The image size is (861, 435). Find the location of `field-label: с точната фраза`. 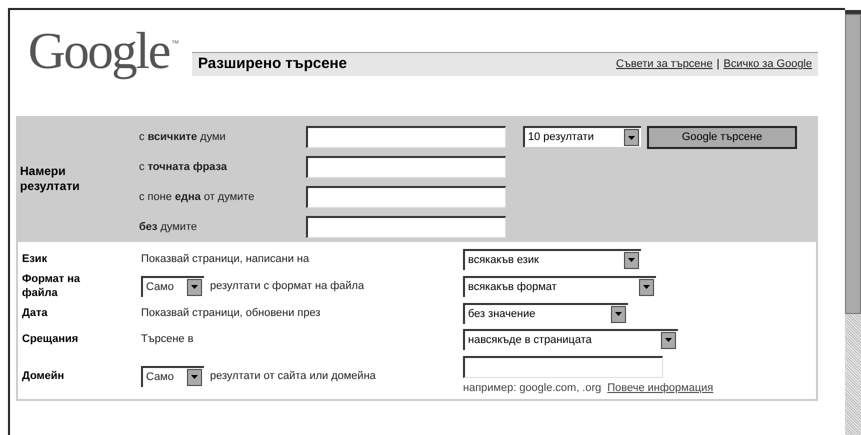

field-label: с точната фраза is located at coordinates (183, 167).